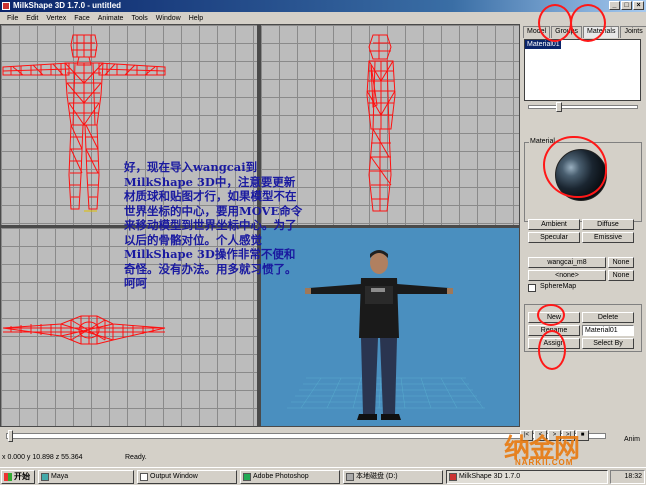 The image size is (646, 485). I want to click on status-message: Ready., so click(136, 457).